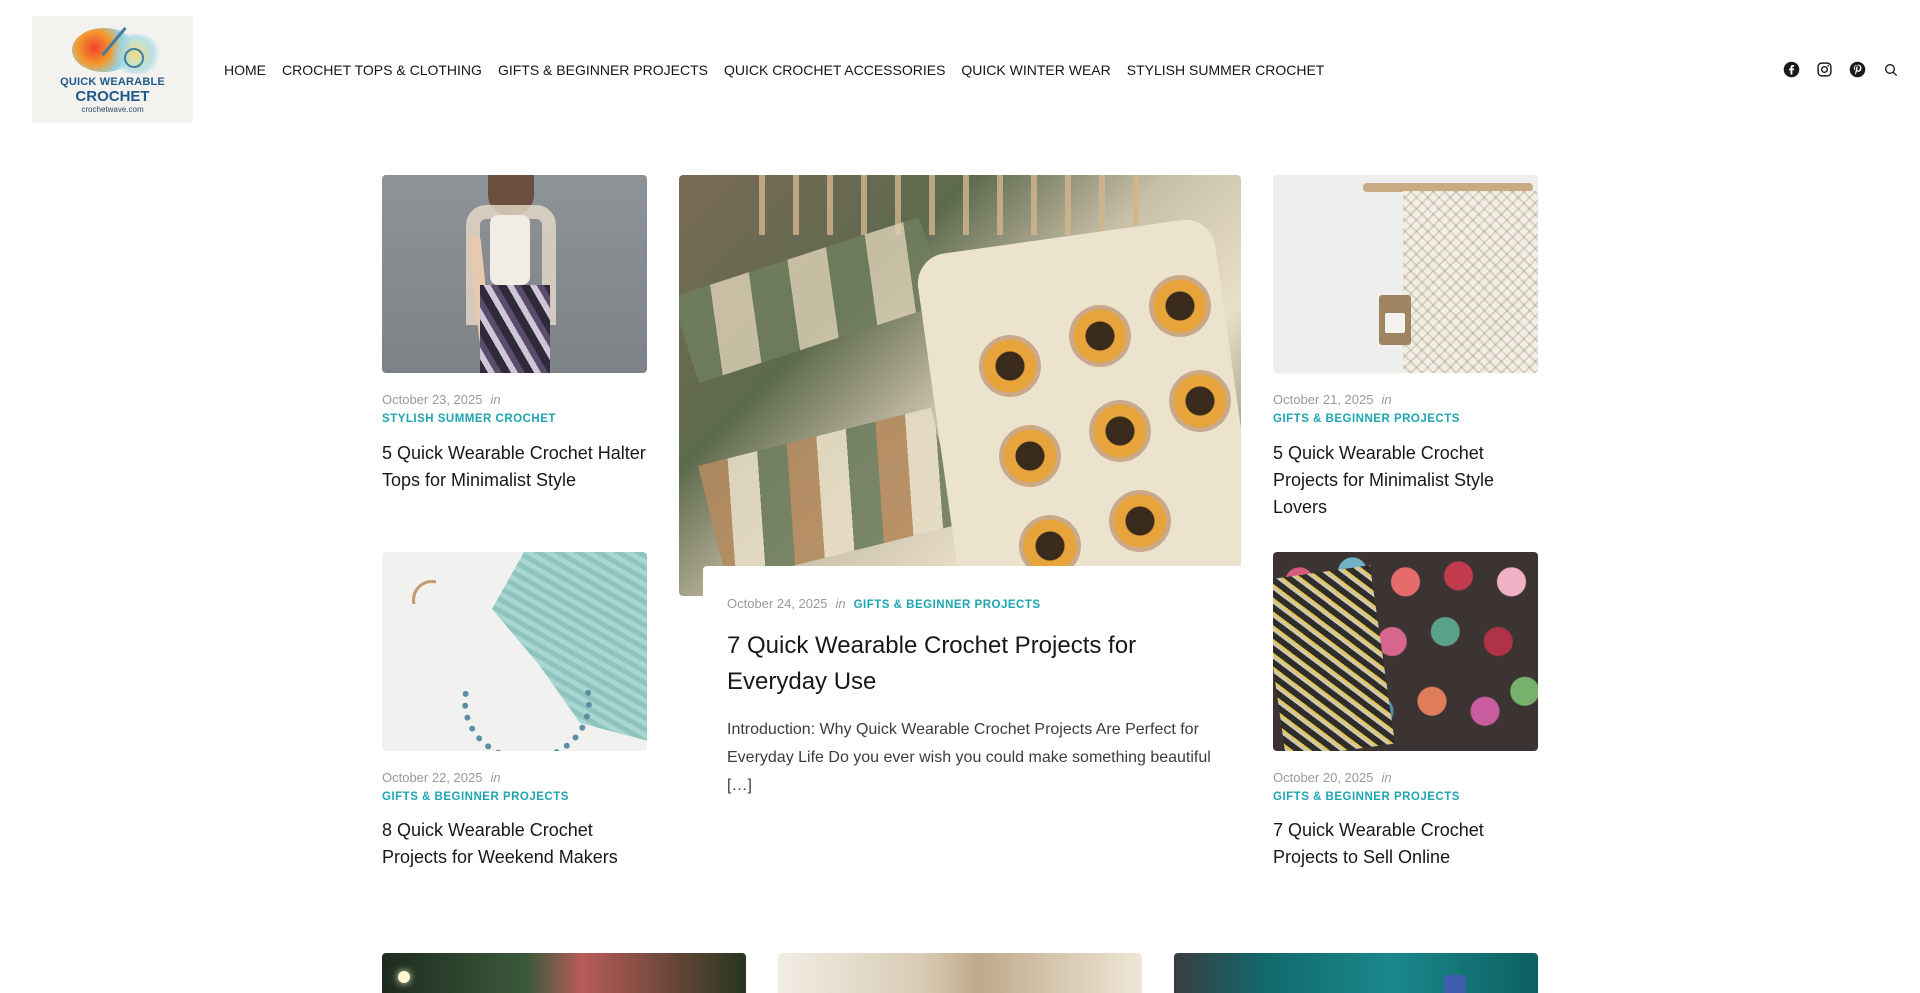 The image size is (1920, 993). What do you see at coordinates (1791, 69) in the screenshot?
I see `facebook-icon` at bounding box center [1791, 69].